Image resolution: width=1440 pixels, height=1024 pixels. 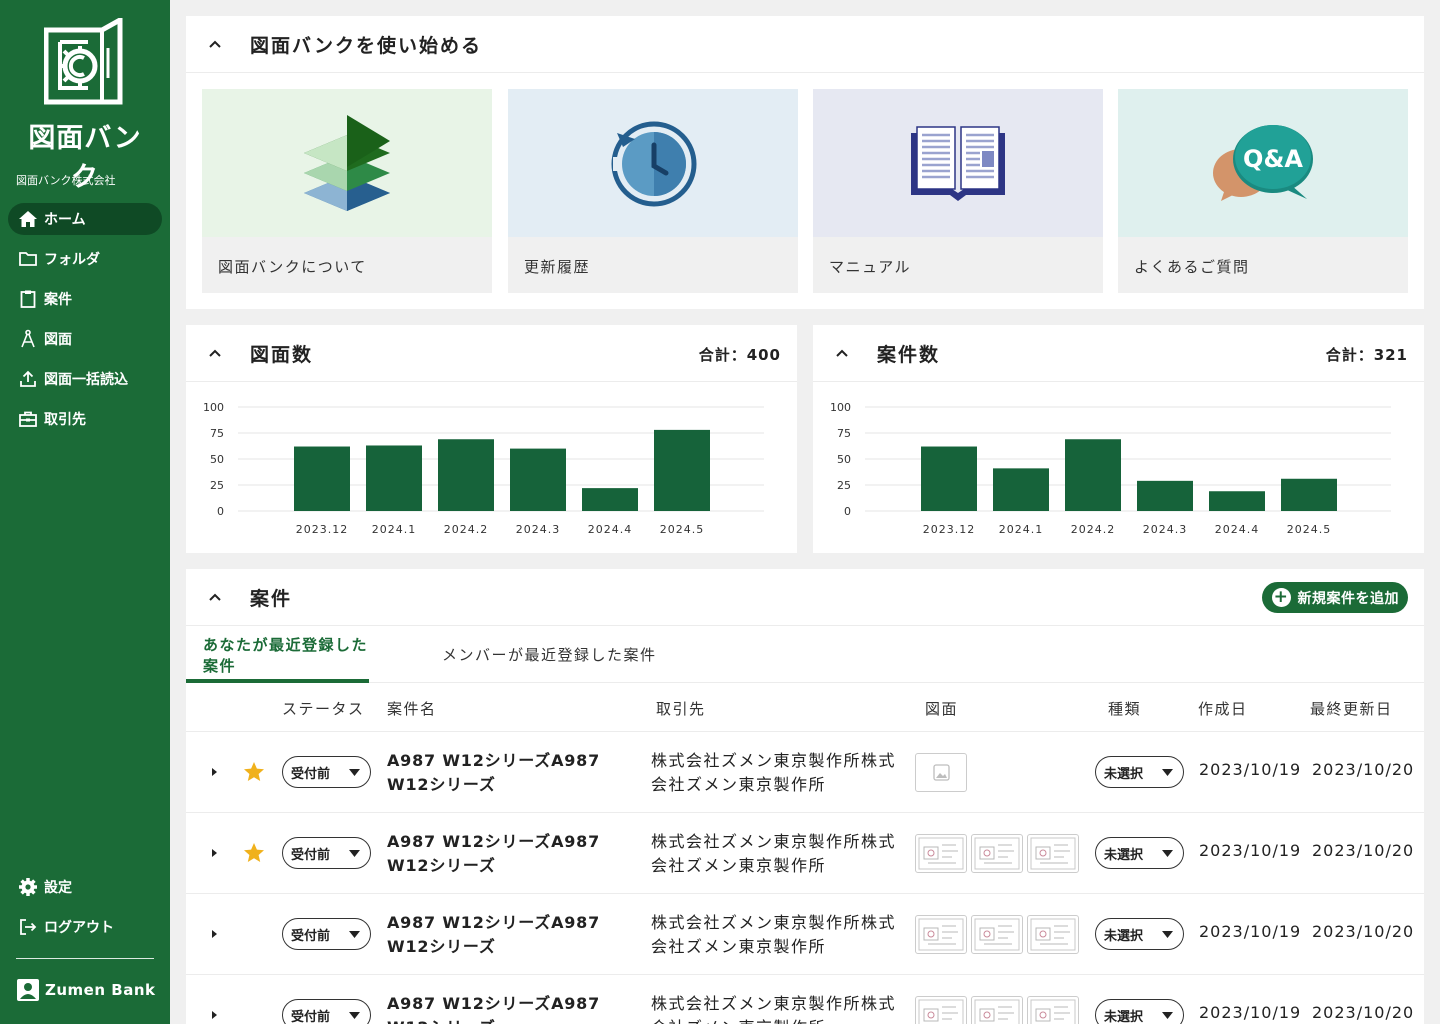 I want to click on client-name: 株式会社ズメン東京製作所株式会社ズメン東京製作所, so click(x=774, y=1009).